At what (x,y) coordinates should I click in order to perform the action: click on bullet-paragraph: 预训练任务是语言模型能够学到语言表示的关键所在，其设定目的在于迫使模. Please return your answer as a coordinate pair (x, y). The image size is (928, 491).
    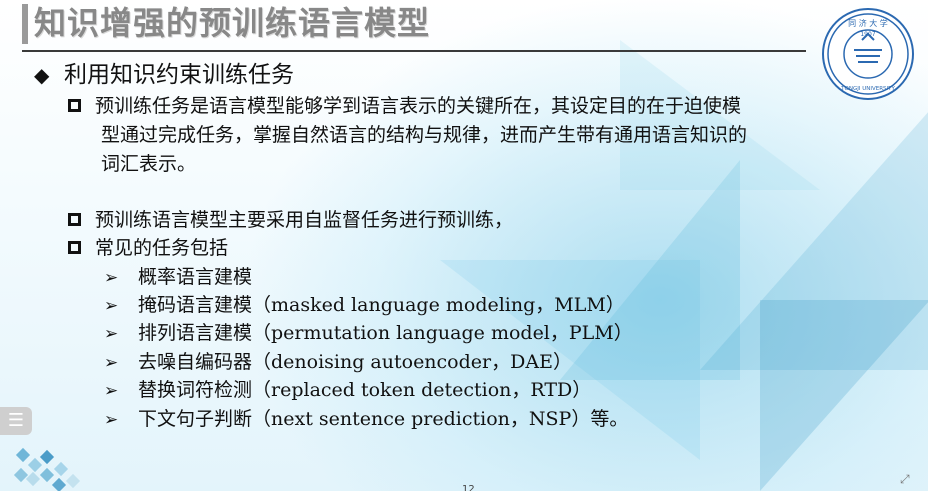
    Looking at the image, I should click on (404, 106).